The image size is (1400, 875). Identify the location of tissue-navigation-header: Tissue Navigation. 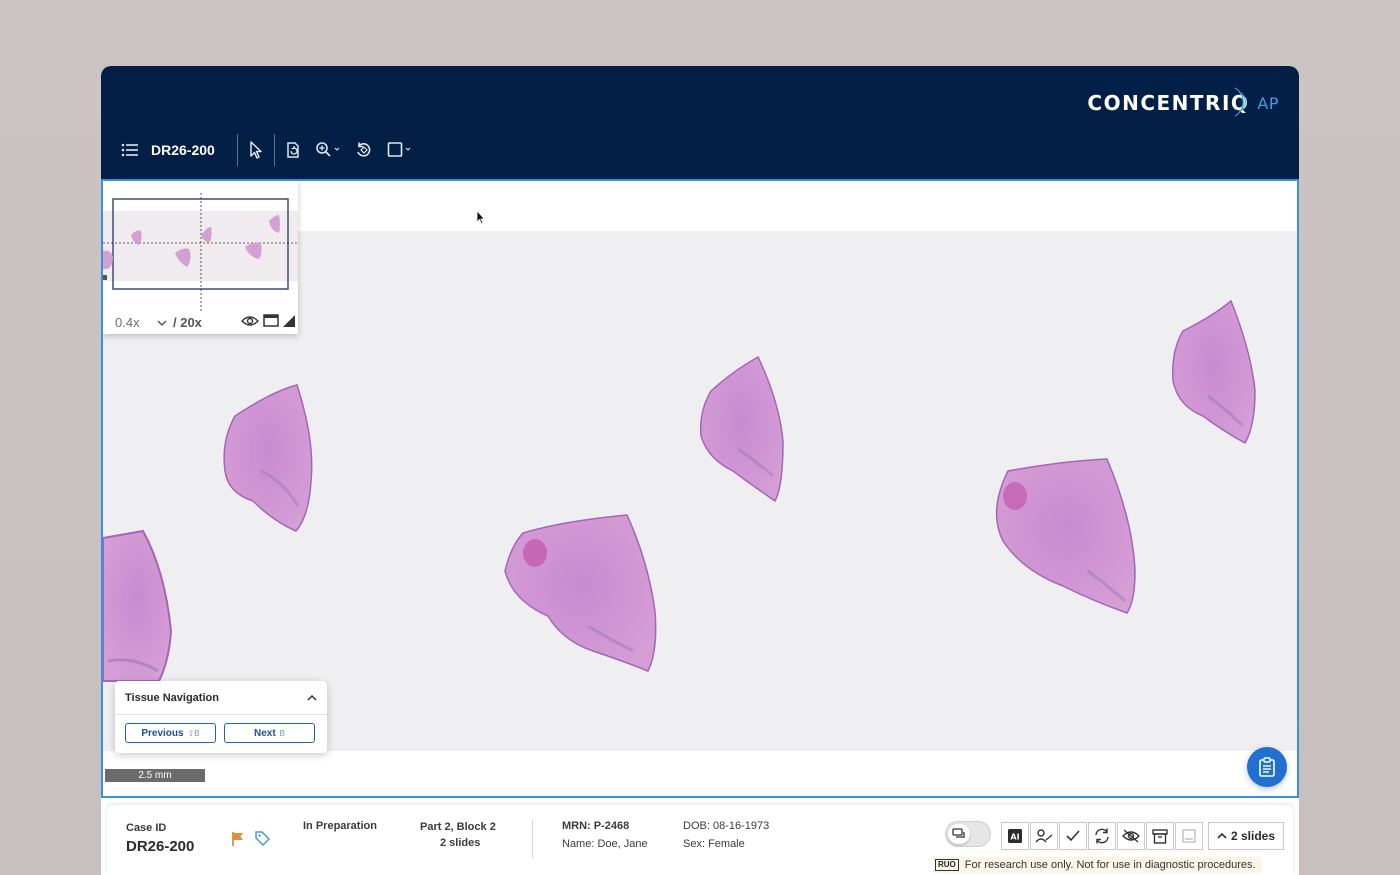
(221, 698).